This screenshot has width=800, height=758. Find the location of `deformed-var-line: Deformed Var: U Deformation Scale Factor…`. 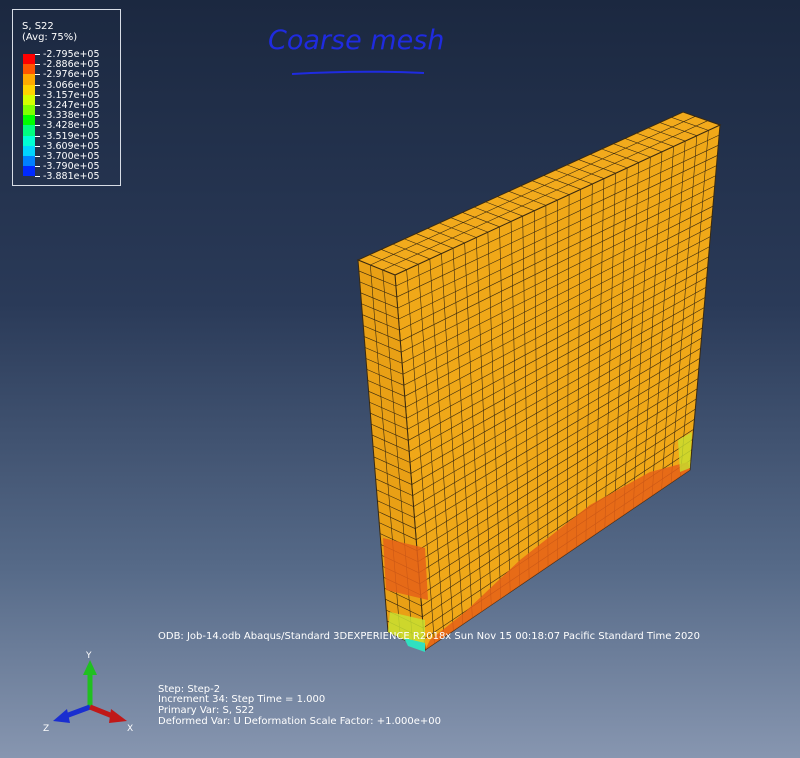

deformed-var-line: Deformed Var: U Deformation Scale Factor… is located at coordinates (299, 721).